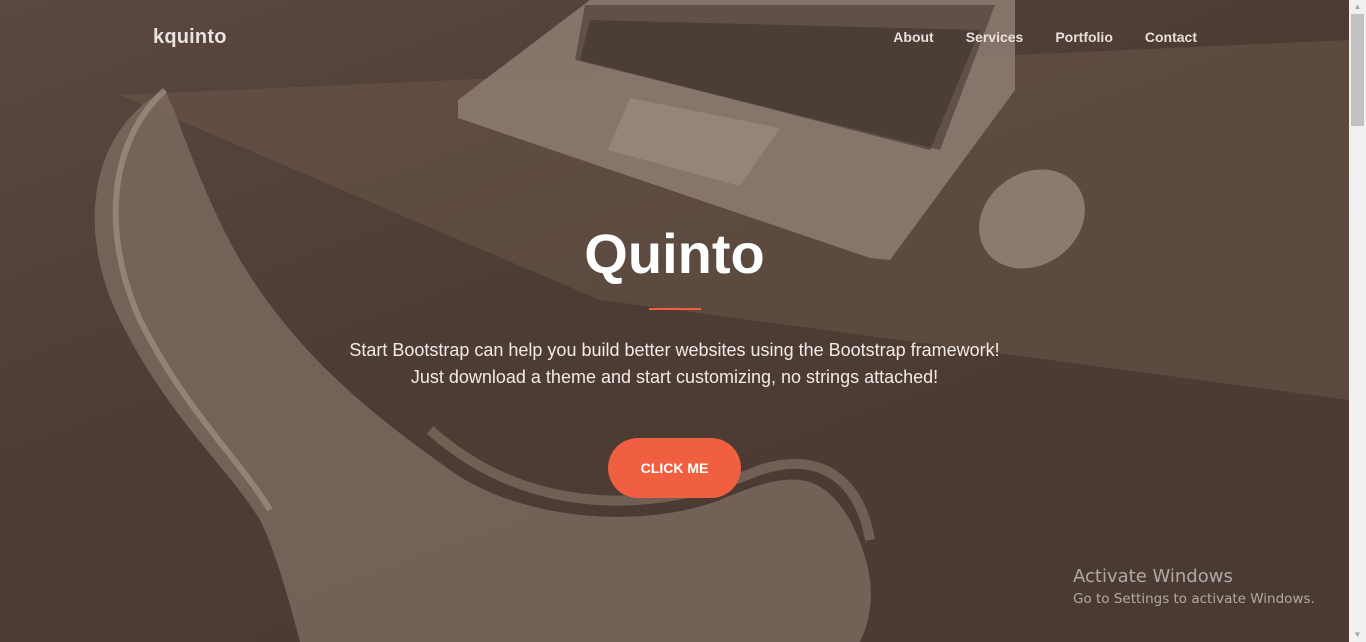 The height and width of the screenshot is (642, 1366). What do you see at coordinates (1163, 37) in the screenshot?
I see `nav-link-contact: Contact` at bounding box center [1163, 37].